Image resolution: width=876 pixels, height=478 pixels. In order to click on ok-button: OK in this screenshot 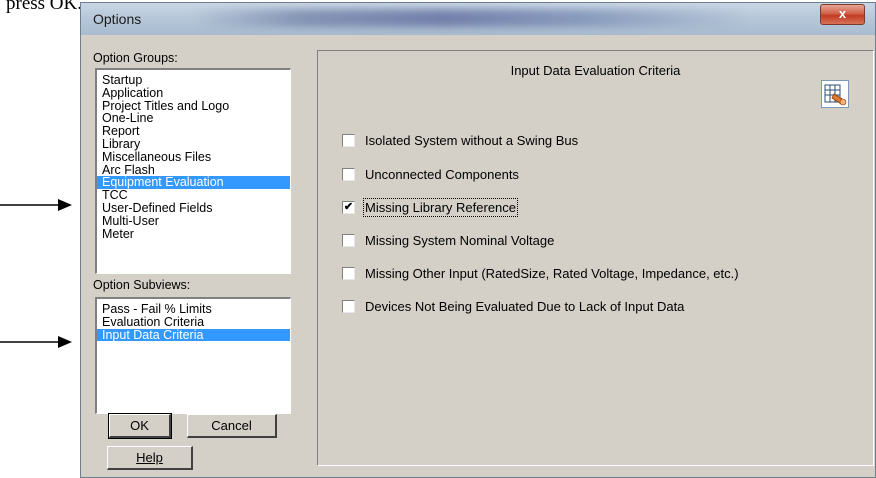, I will do `click(140, 426)`.